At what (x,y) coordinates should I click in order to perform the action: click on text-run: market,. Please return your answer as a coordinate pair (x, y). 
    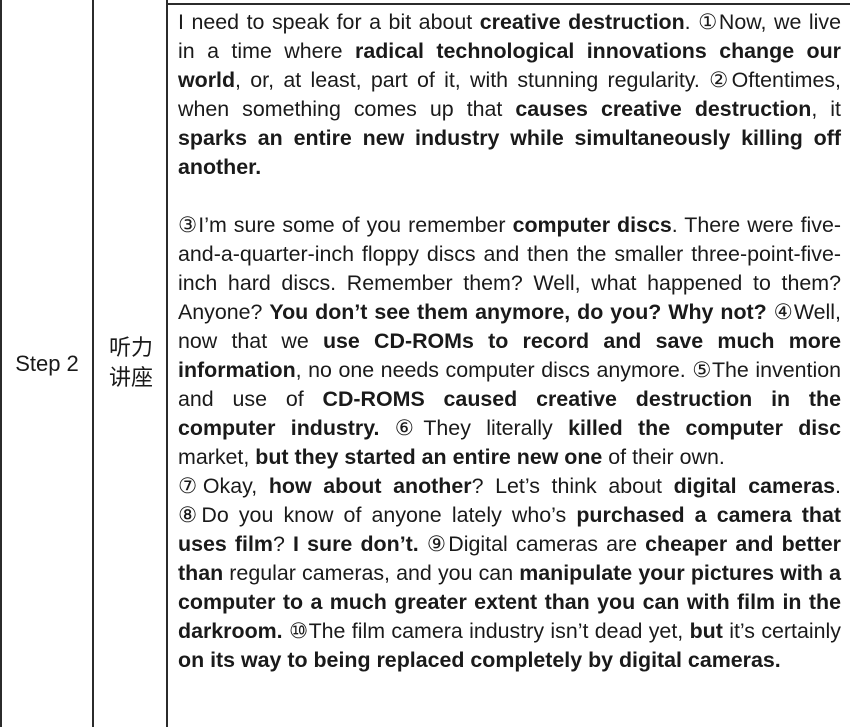
    Looking at the image, I should click on (217, 457).